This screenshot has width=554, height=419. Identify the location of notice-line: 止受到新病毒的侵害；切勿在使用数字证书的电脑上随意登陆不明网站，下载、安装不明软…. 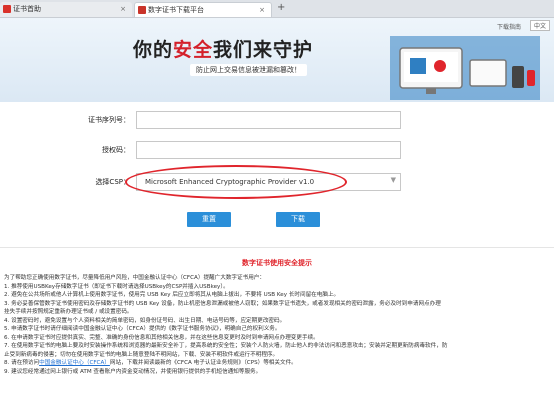
(141, 354).